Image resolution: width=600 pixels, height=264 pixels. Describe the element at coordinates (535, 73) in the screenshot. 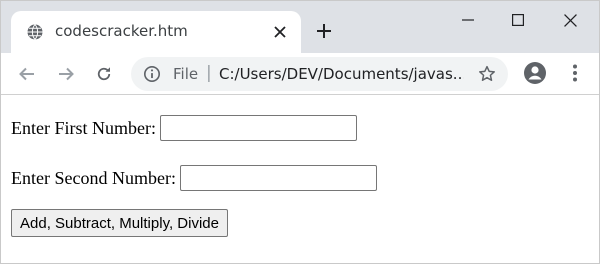

I see `account-icon` at that location.